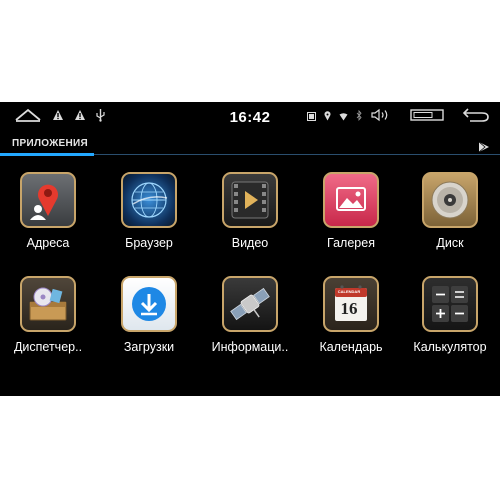 The image size is (500, 500). I want to click on status-bar: 16:42, so click(250, 117).